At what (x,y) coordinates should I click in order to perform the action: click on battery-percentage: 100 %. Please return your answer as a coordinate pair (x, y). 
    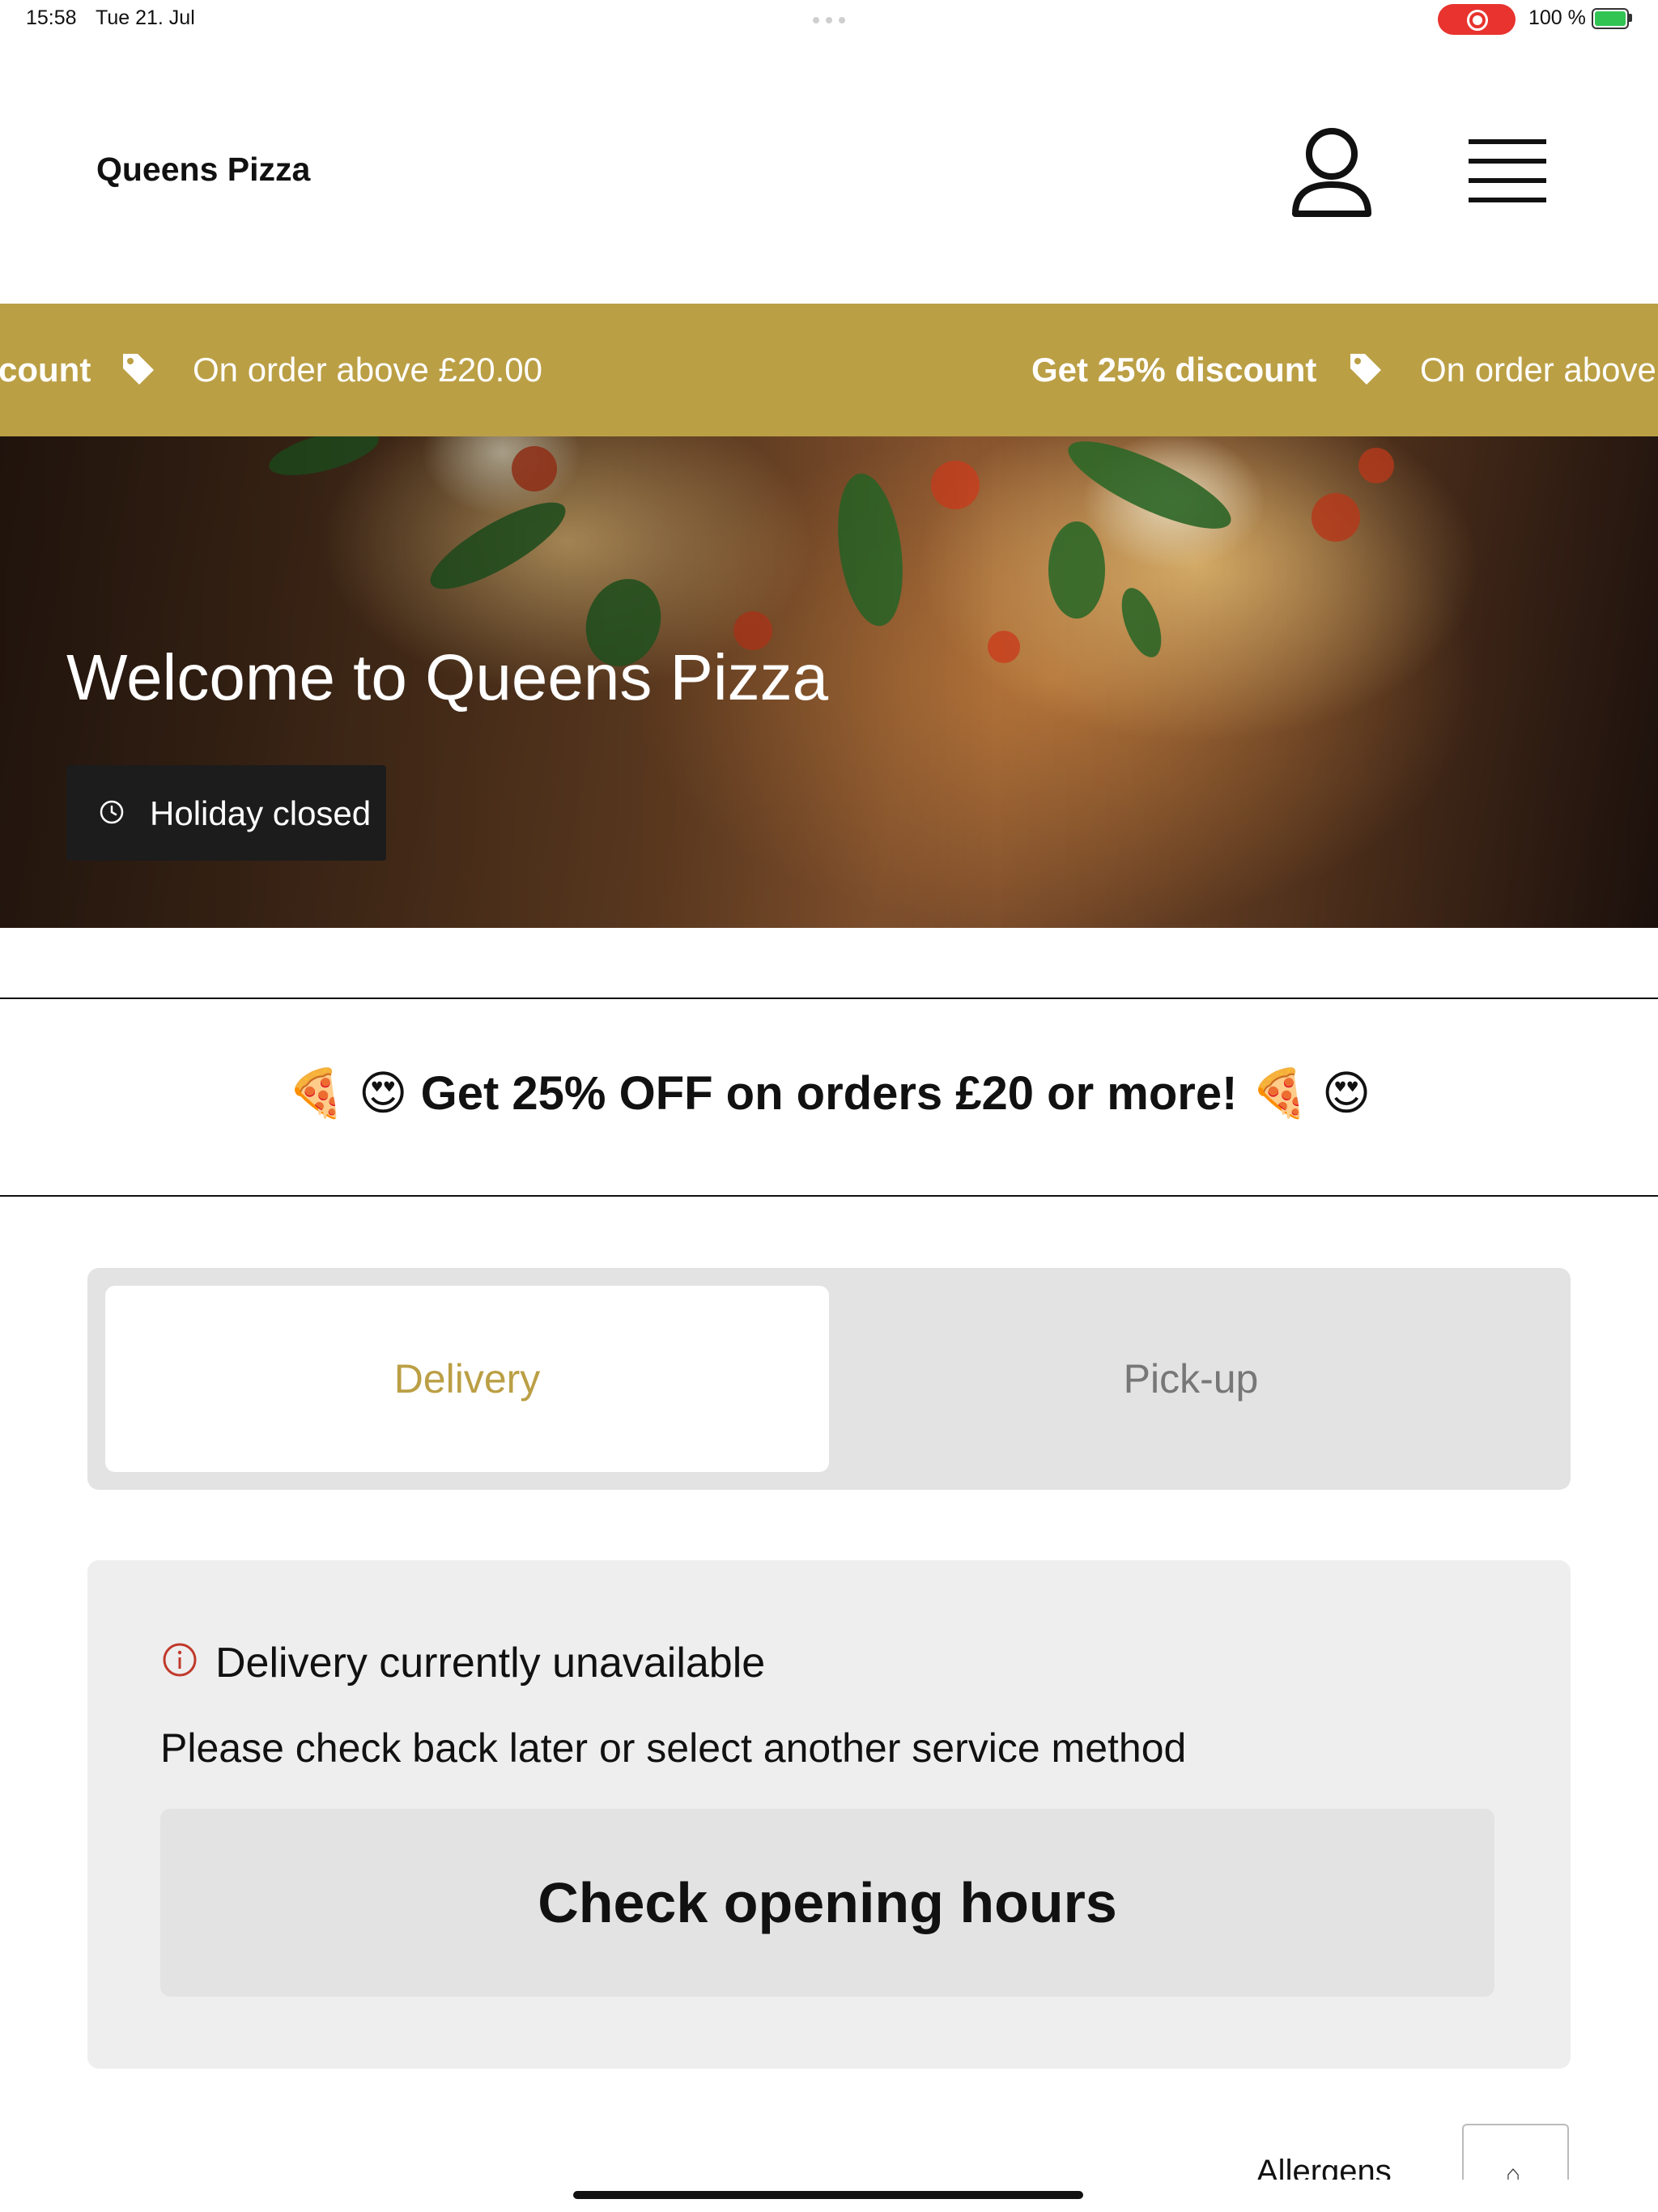
    Looking at the image, I should click on (1557, 18).